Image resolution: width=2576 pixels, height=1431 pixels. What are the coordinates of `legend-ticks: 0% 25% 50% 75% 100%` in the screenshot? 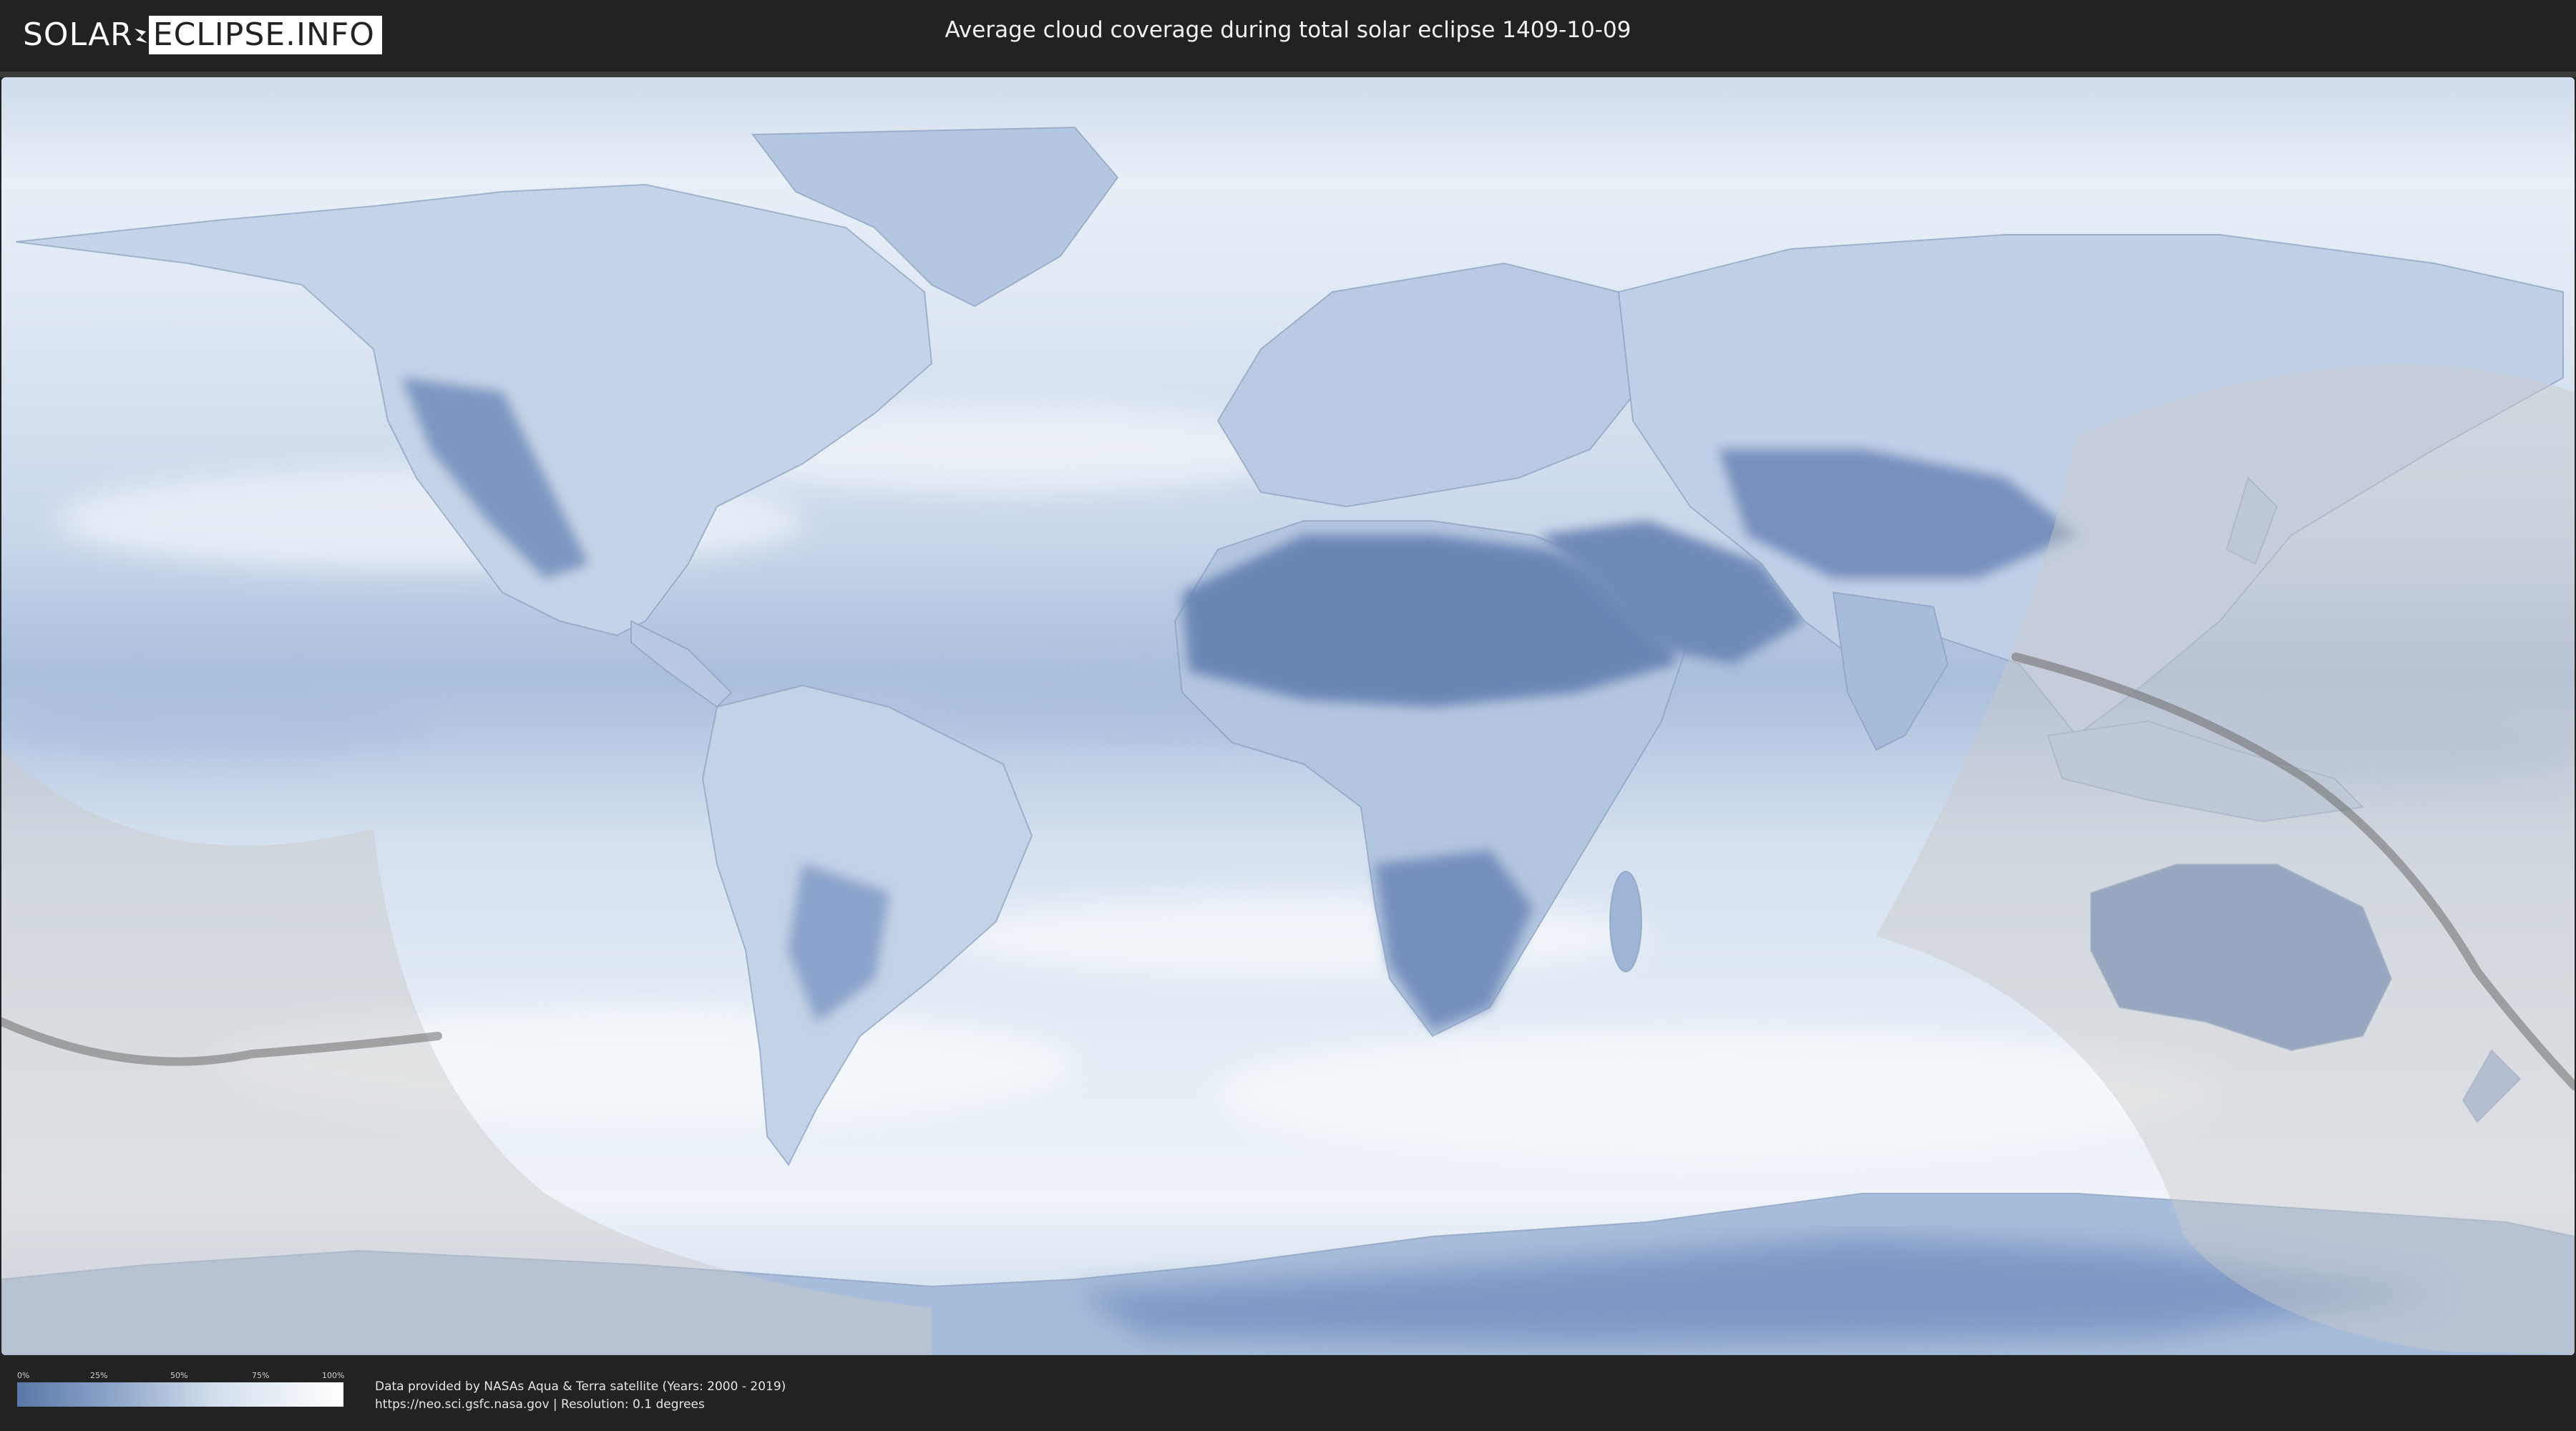 It's located at (181, 1376).